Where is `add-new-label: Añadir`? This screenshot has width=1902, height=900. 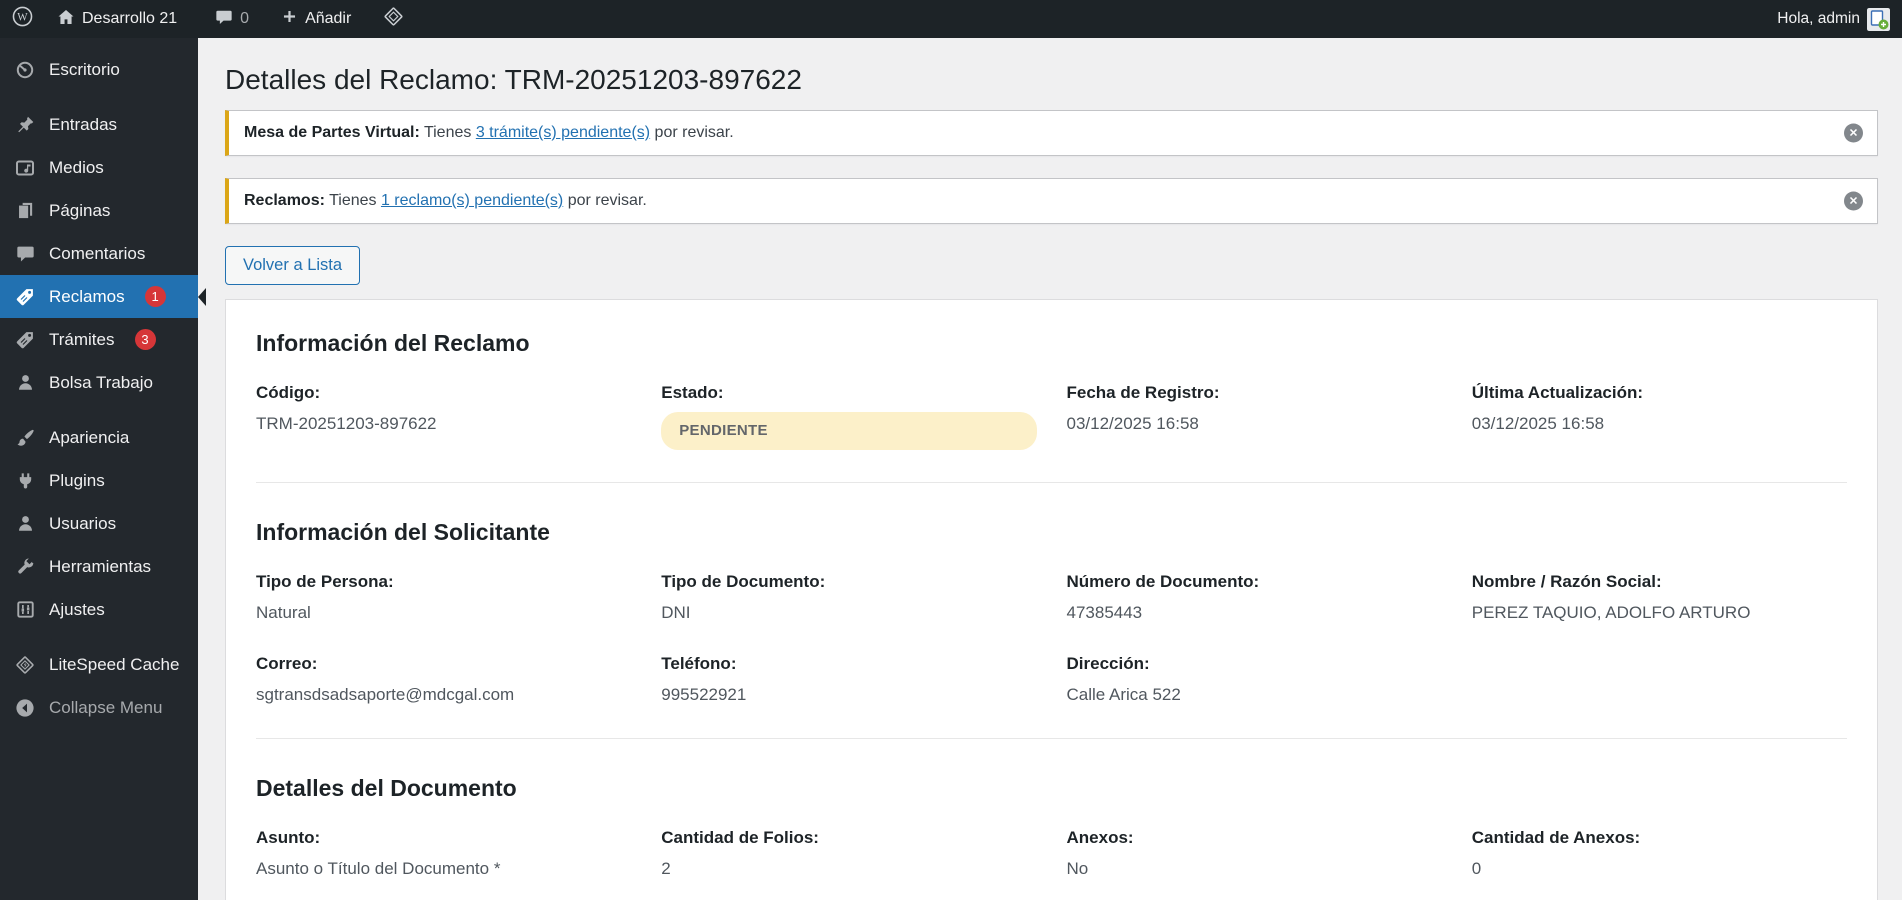
add-new-label: Añadir is located at coordinates (328, 18).